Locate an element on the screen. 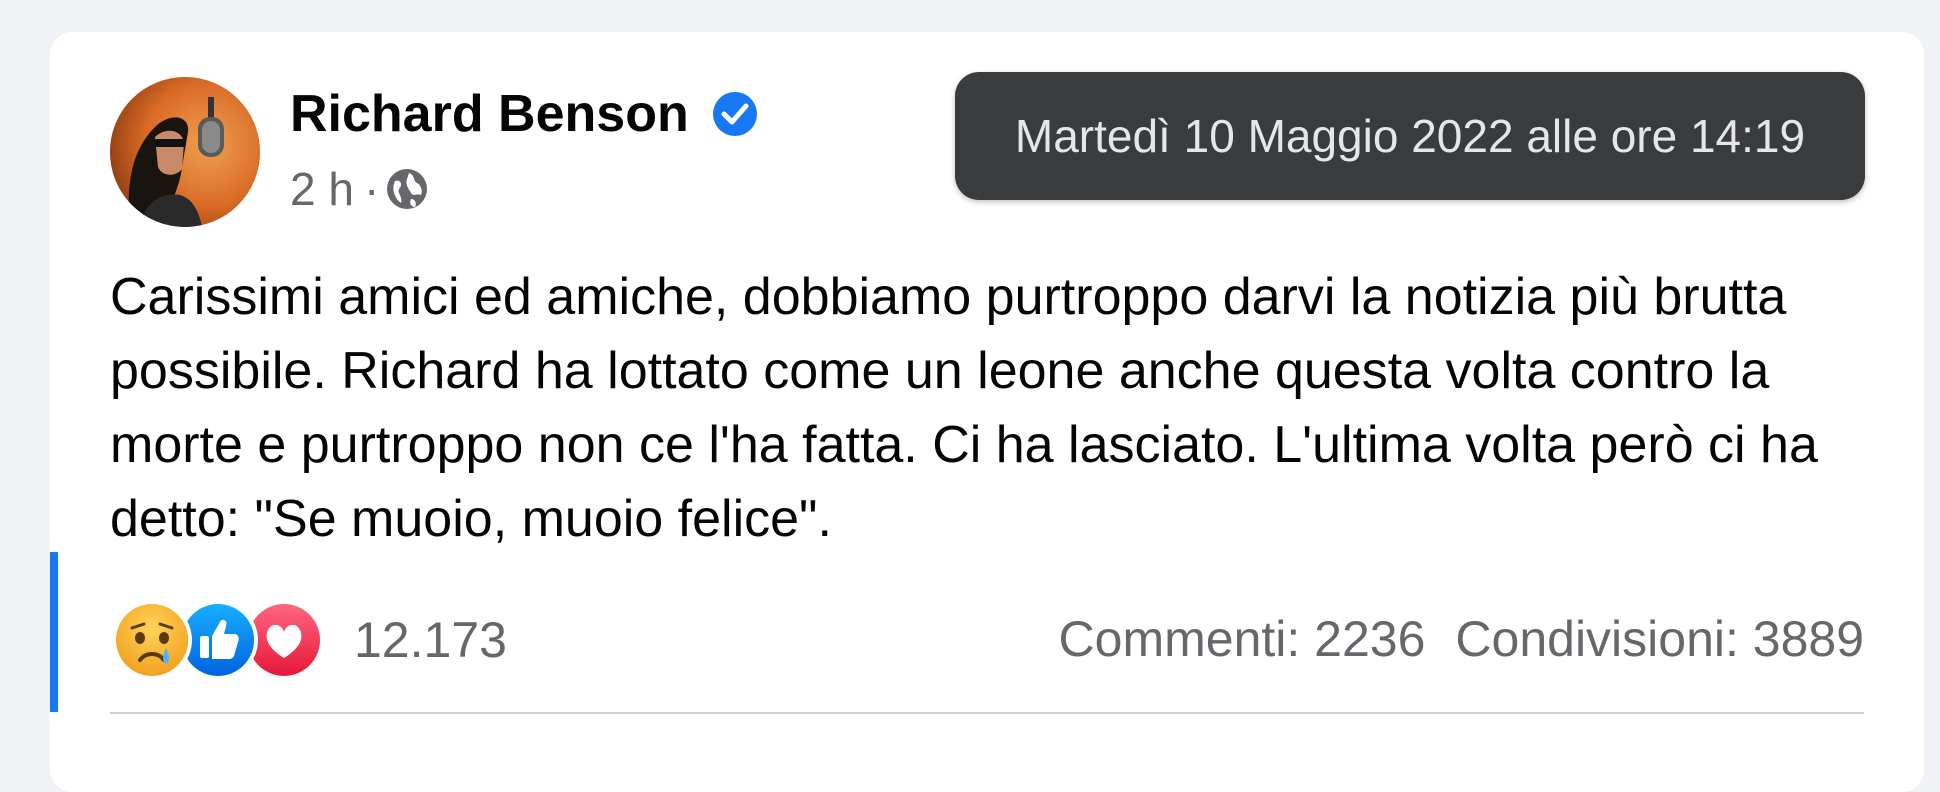 This screenshot has width=1940, height=792. post-time: 2 h is located at coordinates (322, 189).